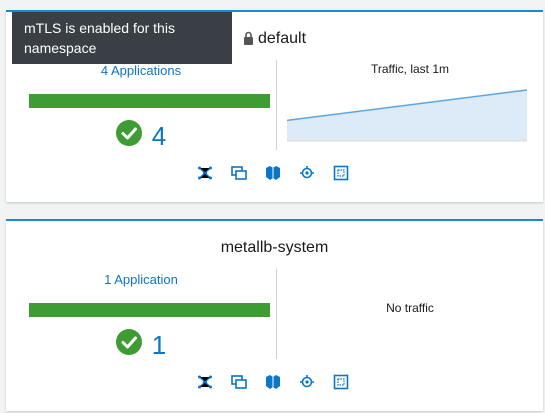 Image resolution: width=545 pixels, height=413 pixels. Describe the element at coordinates (122, 38) in the screenshot. I see `mtls-tooltip: mTLS is enabled for this namespace` at that location.